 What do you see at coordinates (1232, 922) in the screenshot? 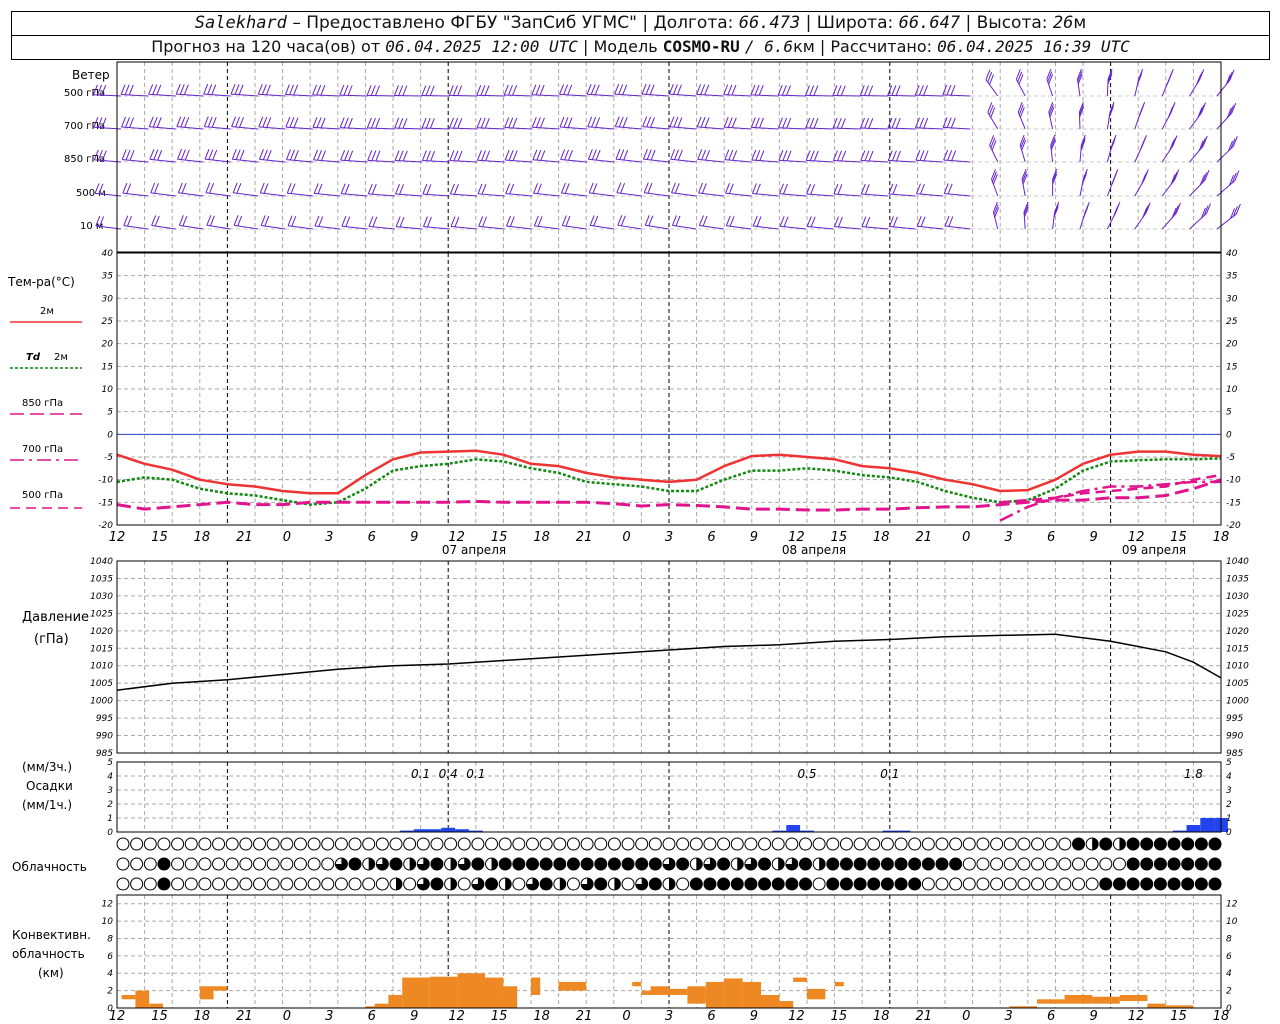
I see `ytick-right-conv: 10` at bounding box center [1232, 922].